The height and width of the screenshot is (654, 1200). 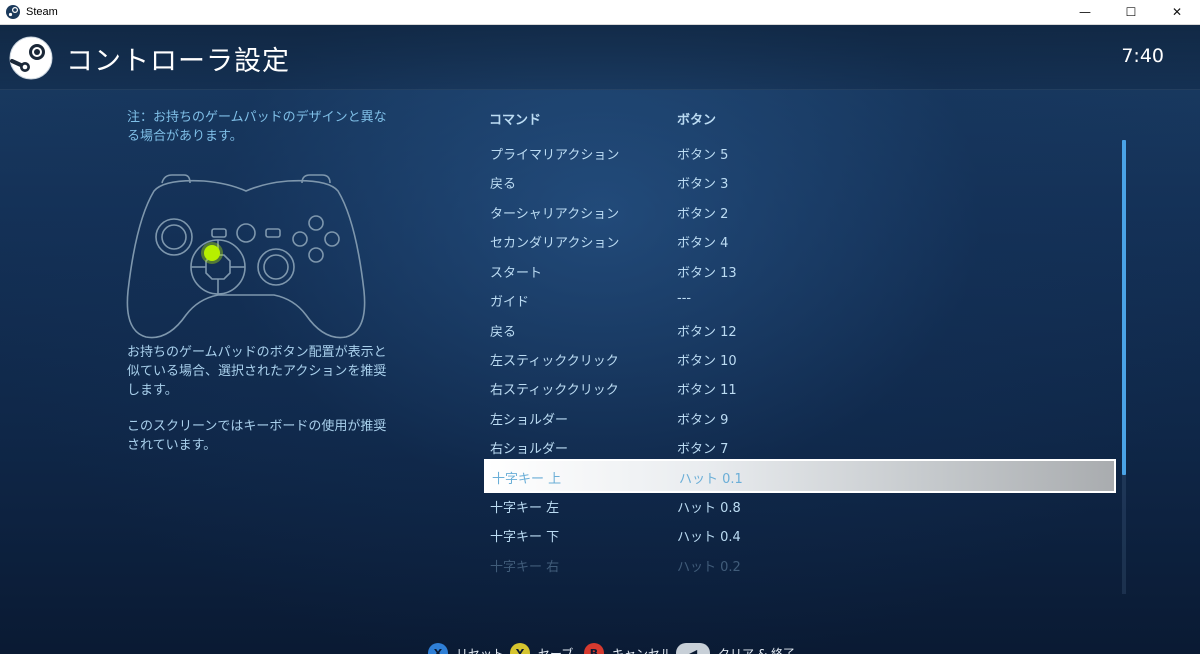 I want to click on binding-command: ガイド, so click(x=510, y=302).